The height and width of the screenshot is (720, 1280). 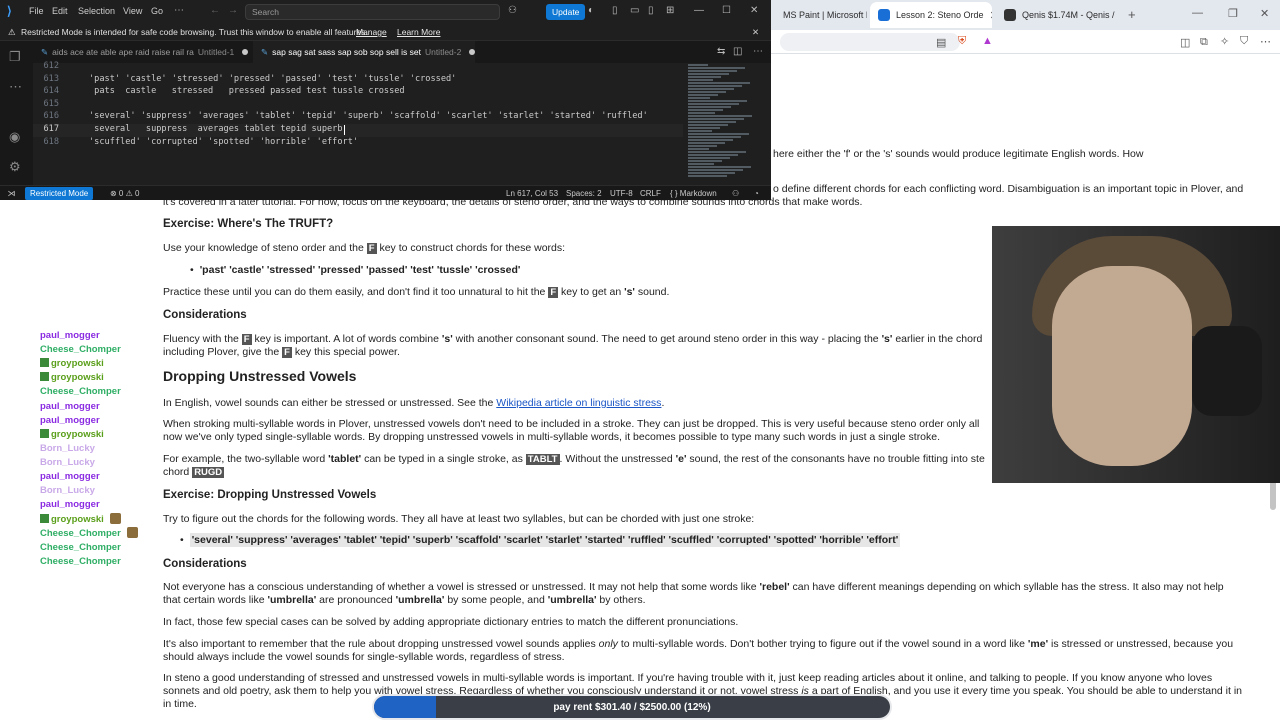 I want to click on restricted-mode-badge: Restricted Mode, so click(x=59, y=193).